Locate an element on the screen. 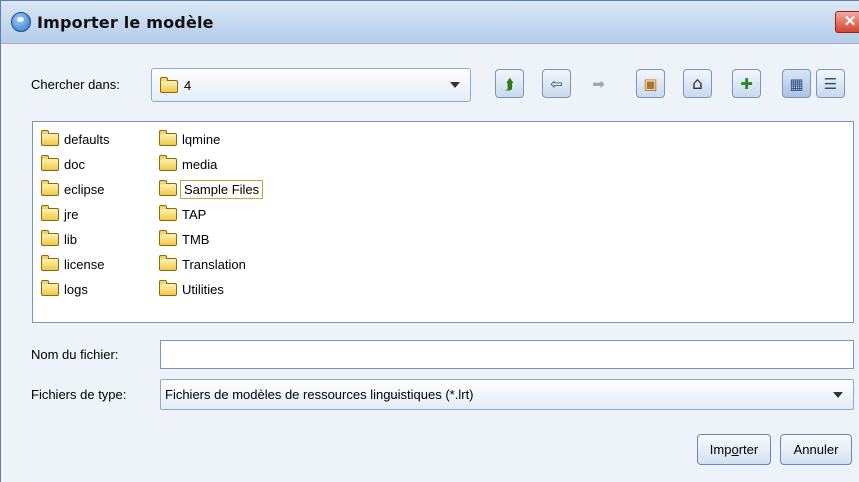  details-view-button: ☰ is located at coordinates (830, 83).